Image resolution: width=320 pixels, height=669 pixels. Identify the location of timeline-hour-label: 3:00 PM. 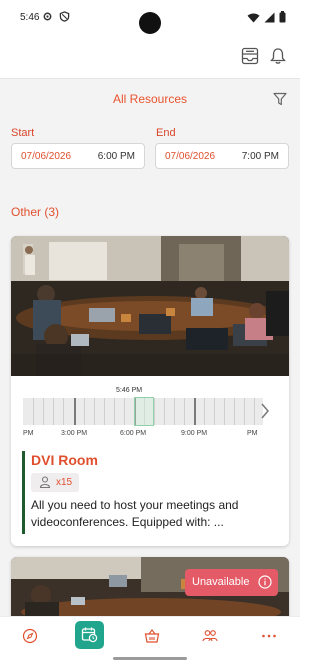
(74, 433).